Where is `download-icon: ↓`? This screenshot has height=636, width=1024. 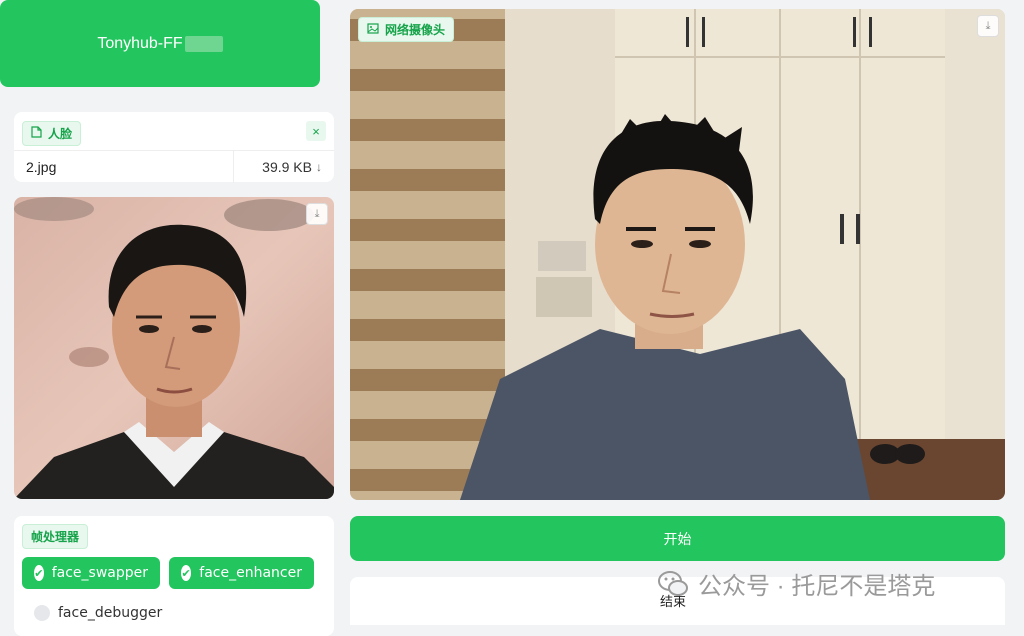 download-icon: ↓ is located at coordinates (319, 167).